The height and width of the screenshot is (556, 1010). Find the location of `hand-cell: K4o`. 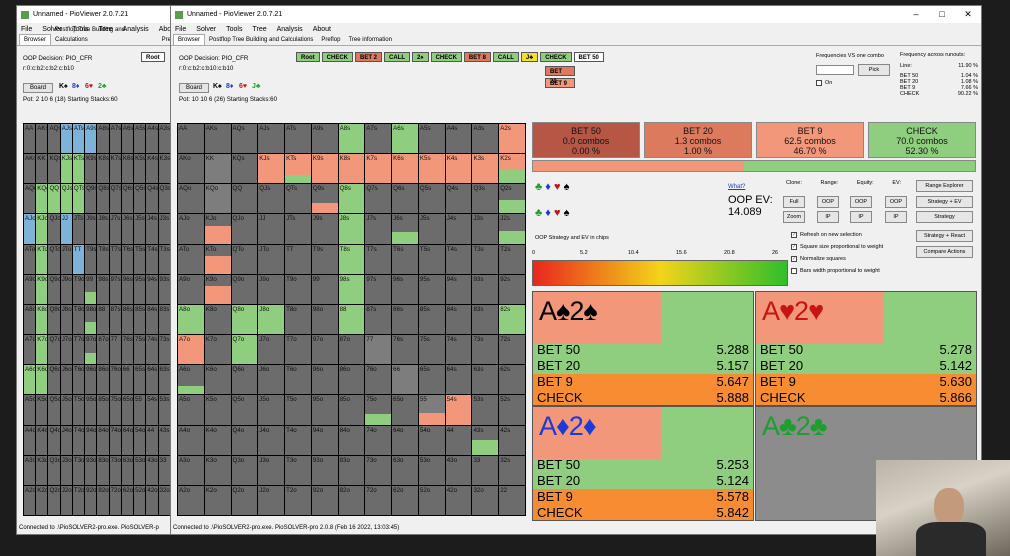

hand-cell: K4o is located at coordinates (42, 440).